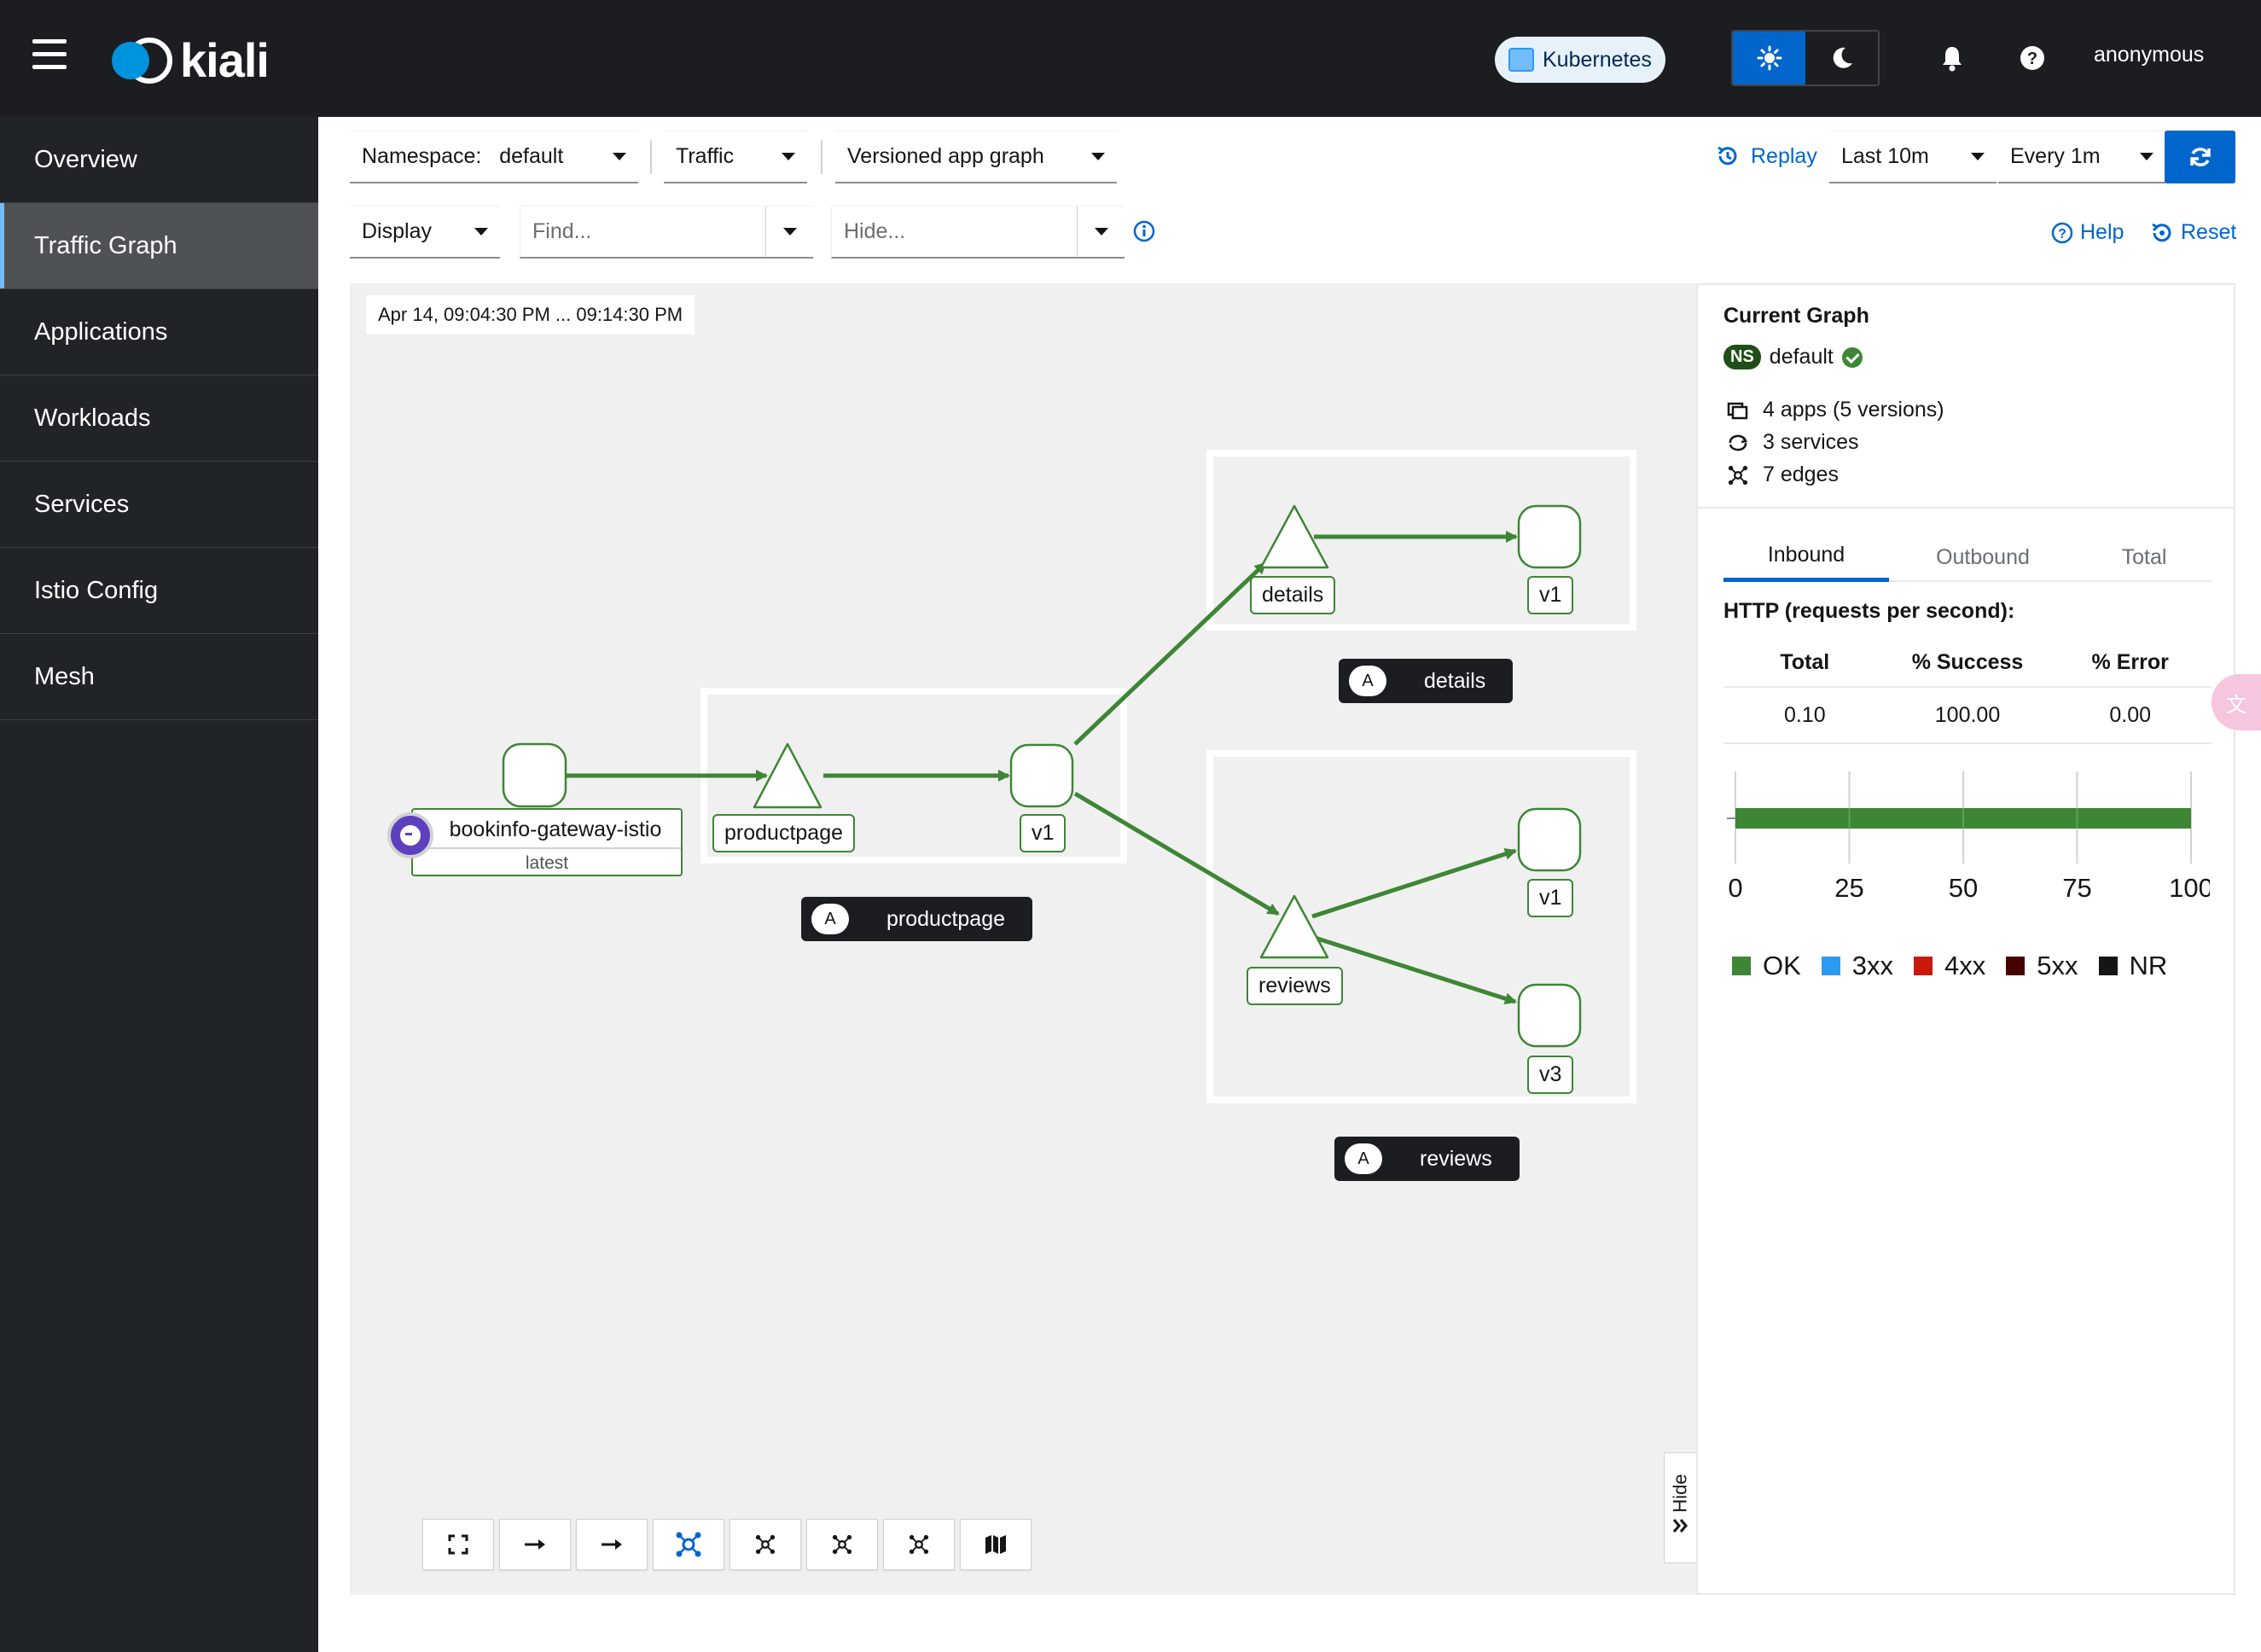 The width and height of the screenshot is (2261, 1652). Describe the element at coordinates (1735, 886) in the screenshot. I see `x-tick-label: 0` at that location.